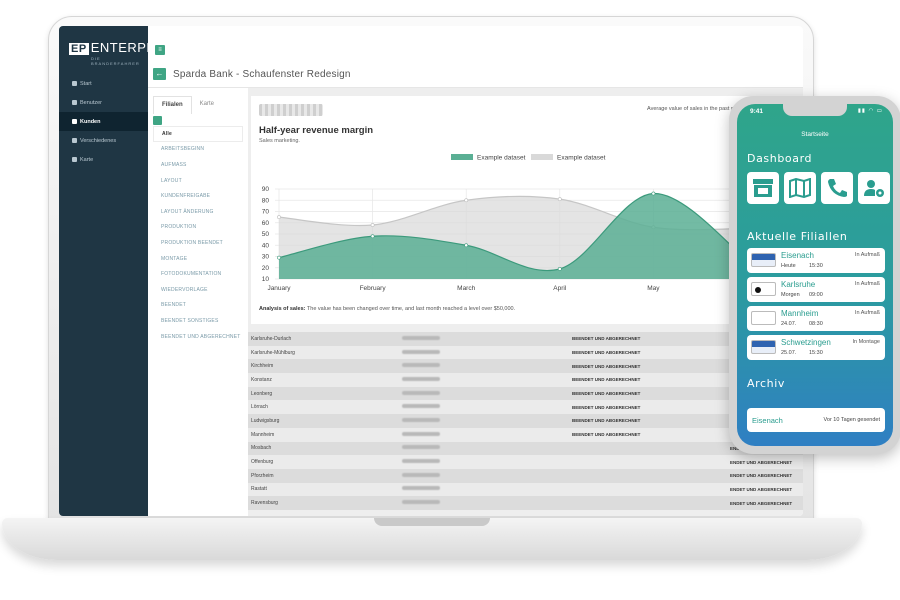  What do you see at coordinates (525, 489) in the screenshot?
I see `table-row: Rastatt ENDET UND ABGERECHNET` at bounding box center [525, 489].